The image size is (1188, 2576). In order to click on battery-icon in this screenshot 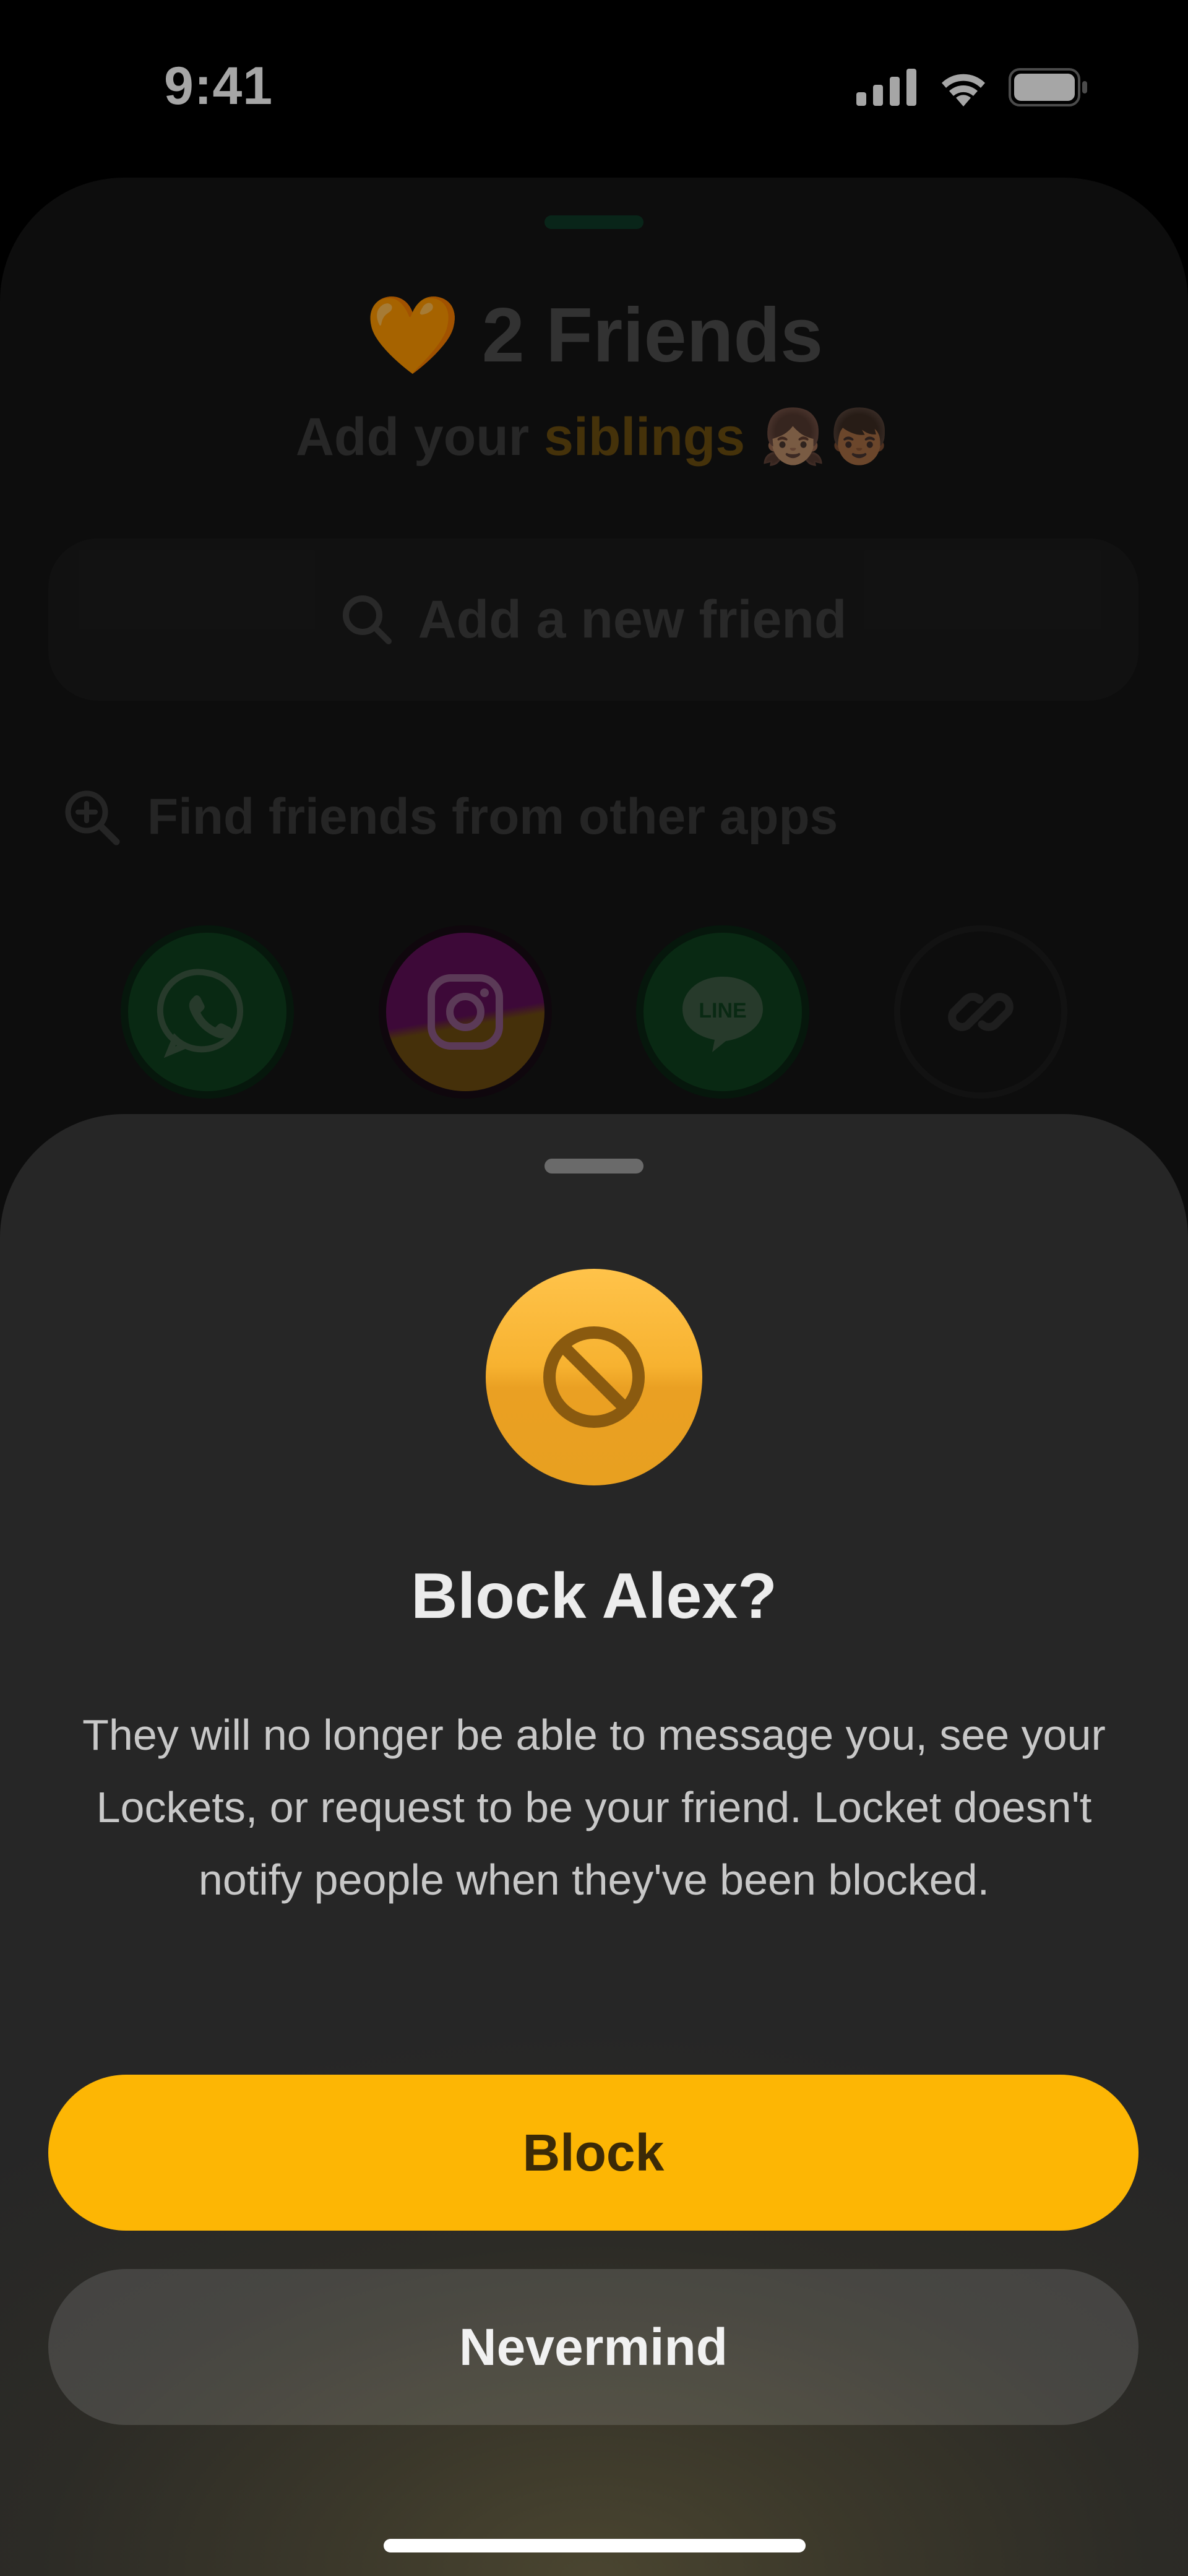, I will do `click(1048, 87)`.